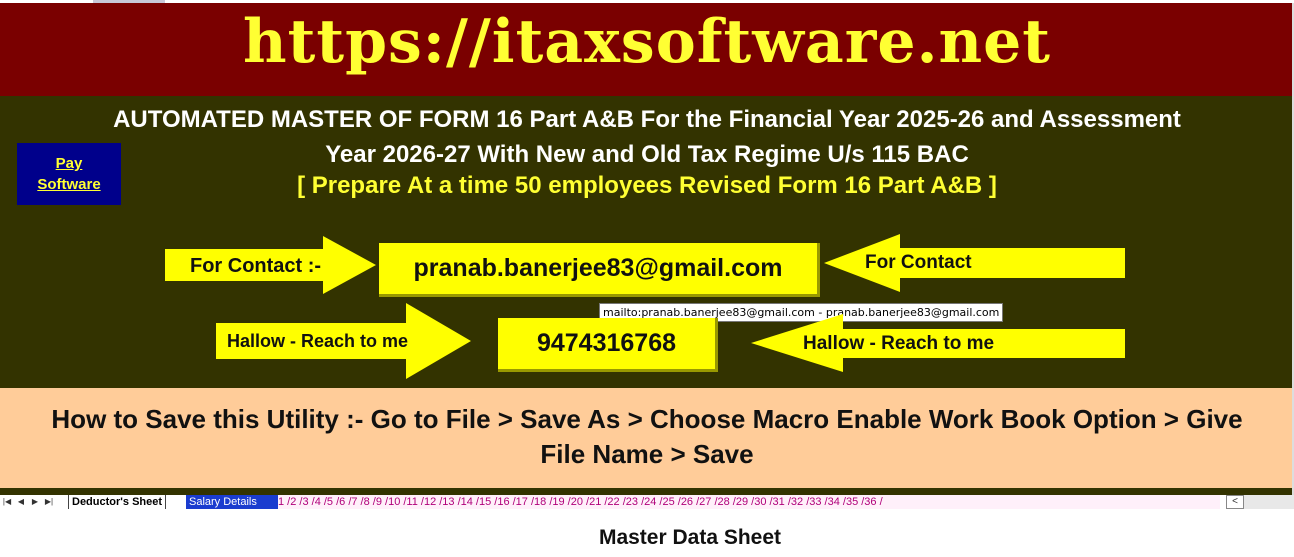 The height and width of the screenshot is (557, 1294). I want to click on email-link: pranab.banerjee83@gmail.com, so click(599, 270).